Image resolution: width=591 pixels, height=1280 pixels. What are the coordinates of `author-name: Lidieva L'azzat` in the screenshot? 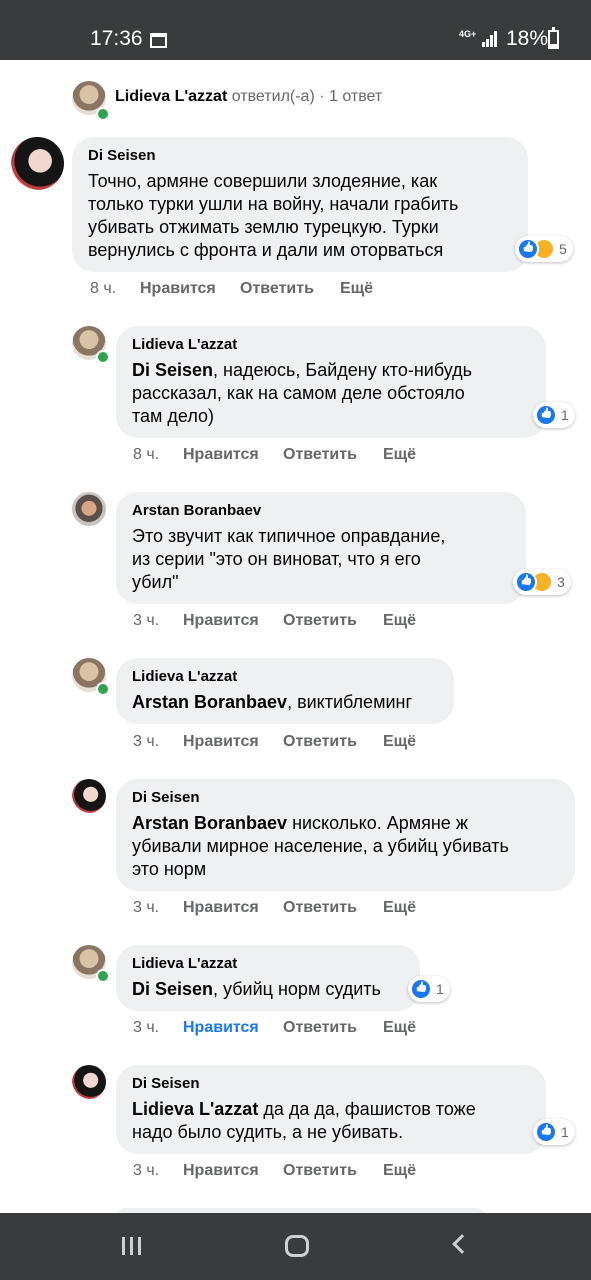 It's located at (171, 96).